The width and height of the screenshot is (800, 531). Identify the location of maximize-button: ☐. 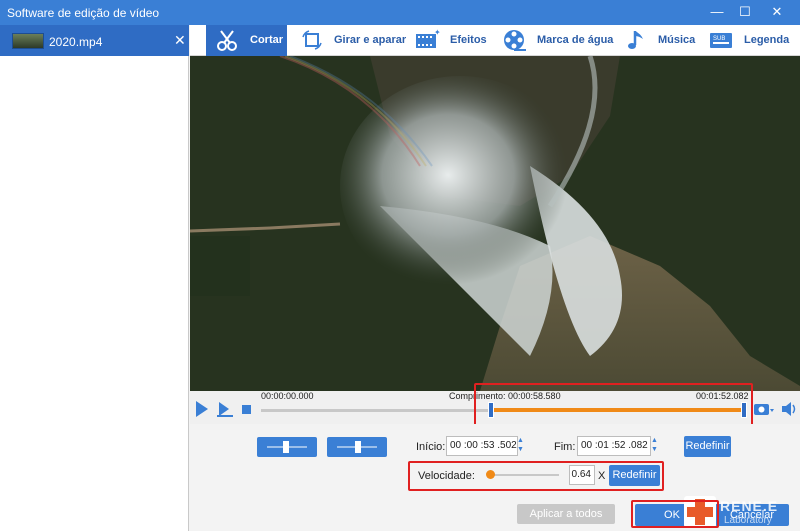
(745, 12).